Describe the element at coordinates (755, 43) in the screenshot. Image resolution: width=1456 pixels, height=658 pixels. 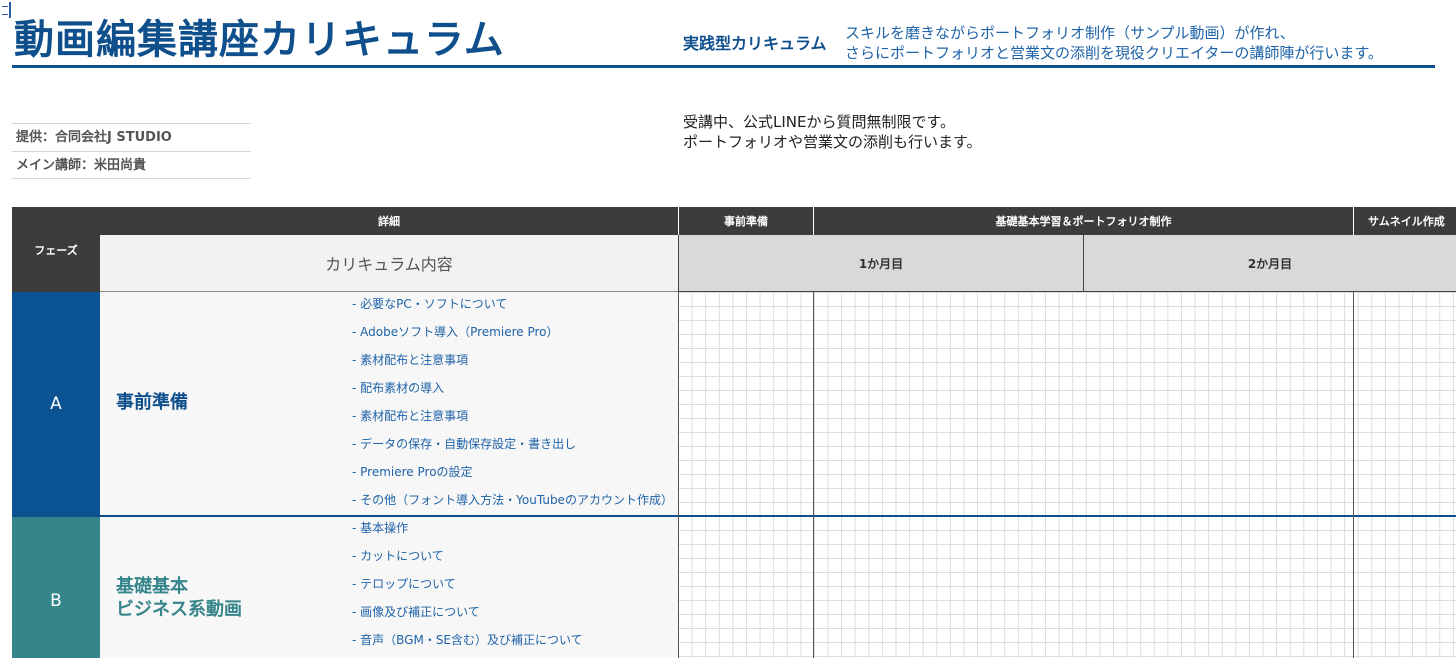
I see `curriculum-subtitle: 実践型カリキュラム` at that location.